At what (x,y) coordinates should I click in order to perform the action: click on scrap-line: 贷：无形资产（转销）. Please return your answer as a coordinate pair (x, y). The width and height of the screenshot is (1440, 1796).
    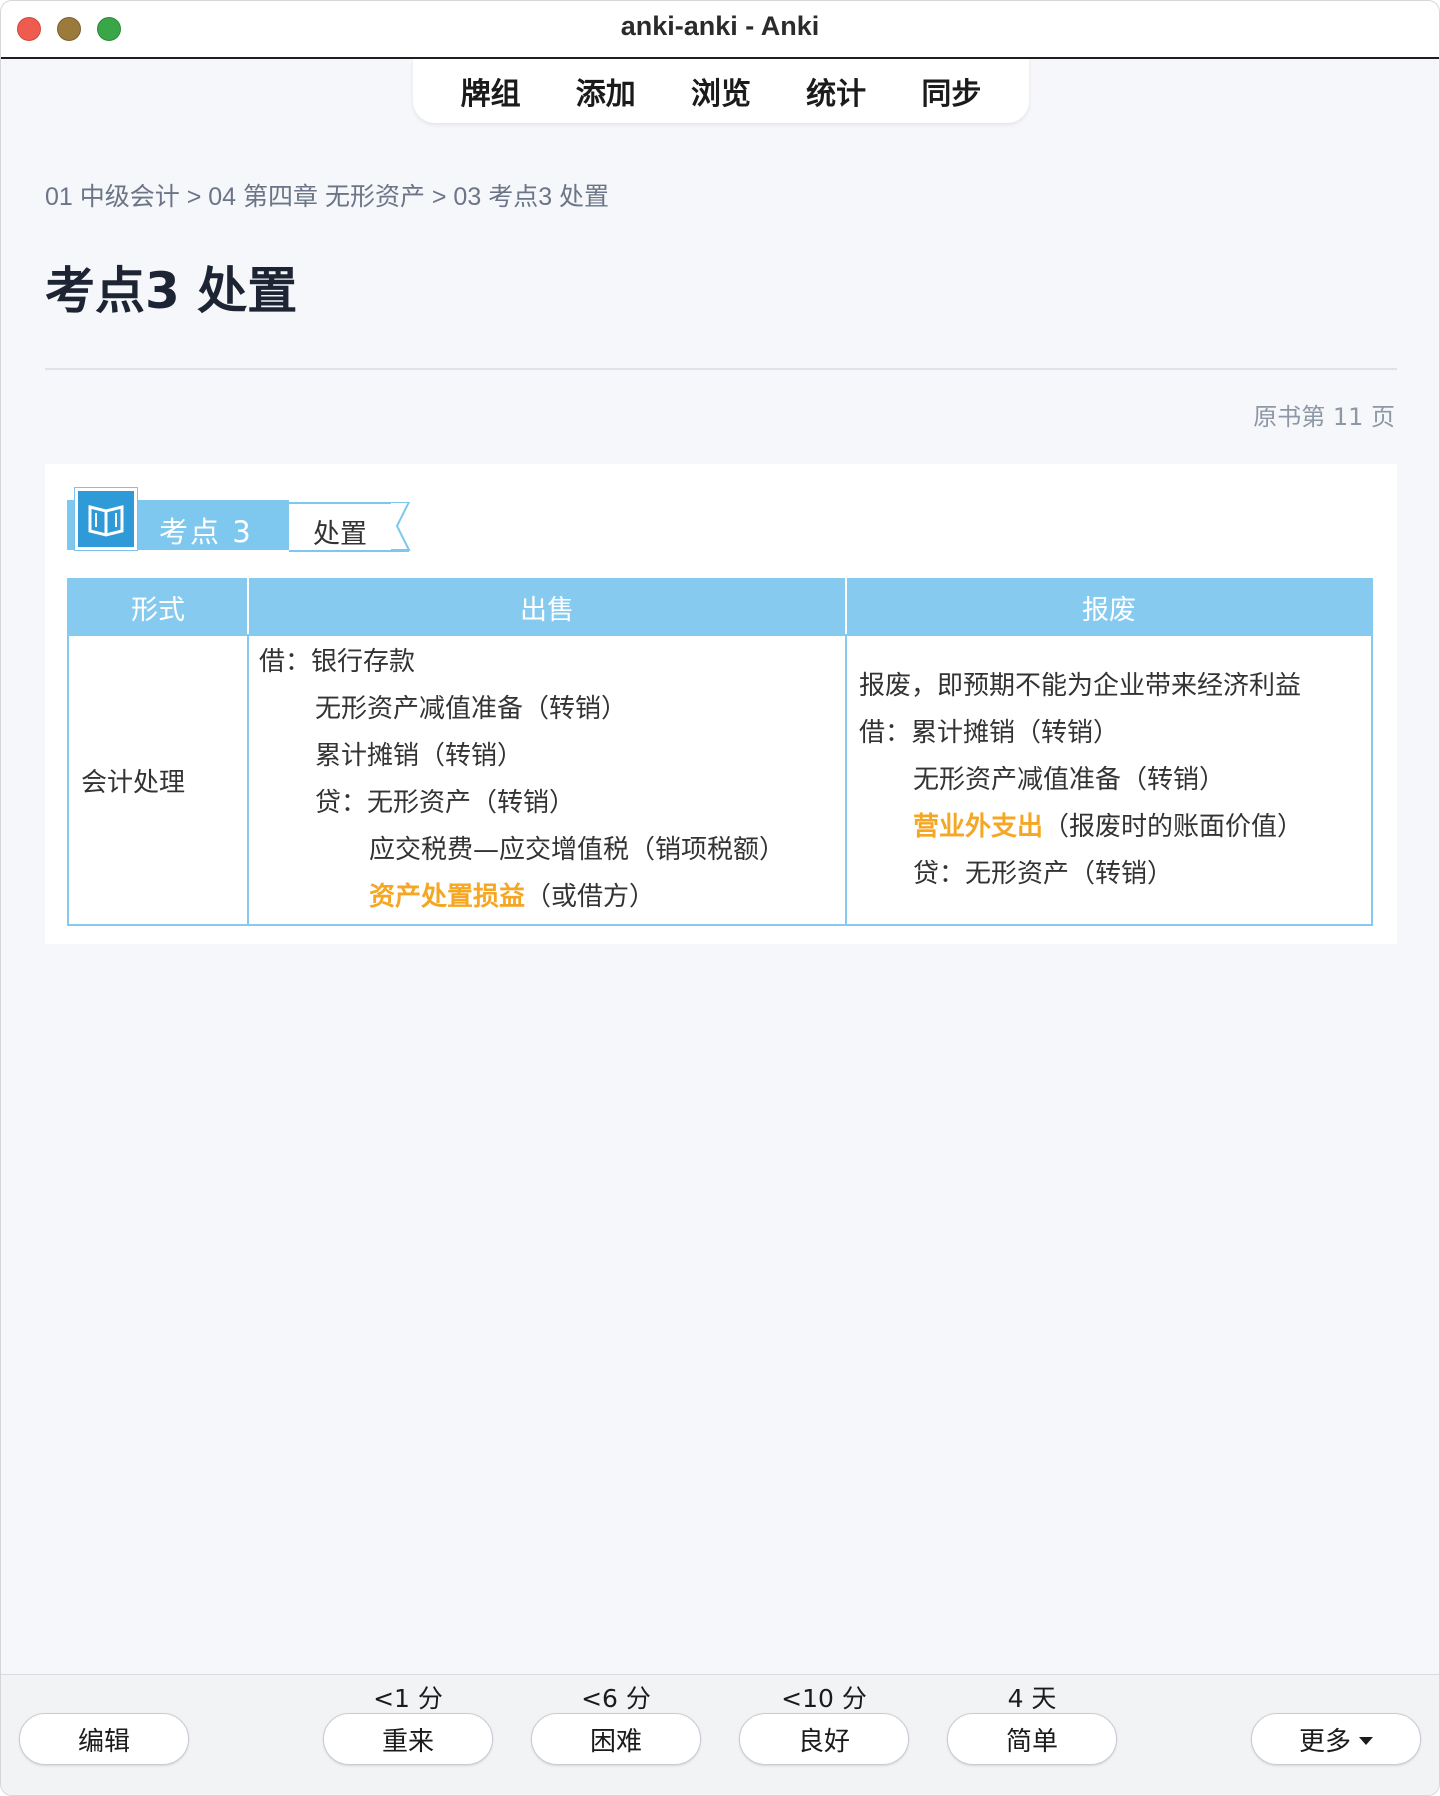
    Looking at the image, I should click on (1043, 873).